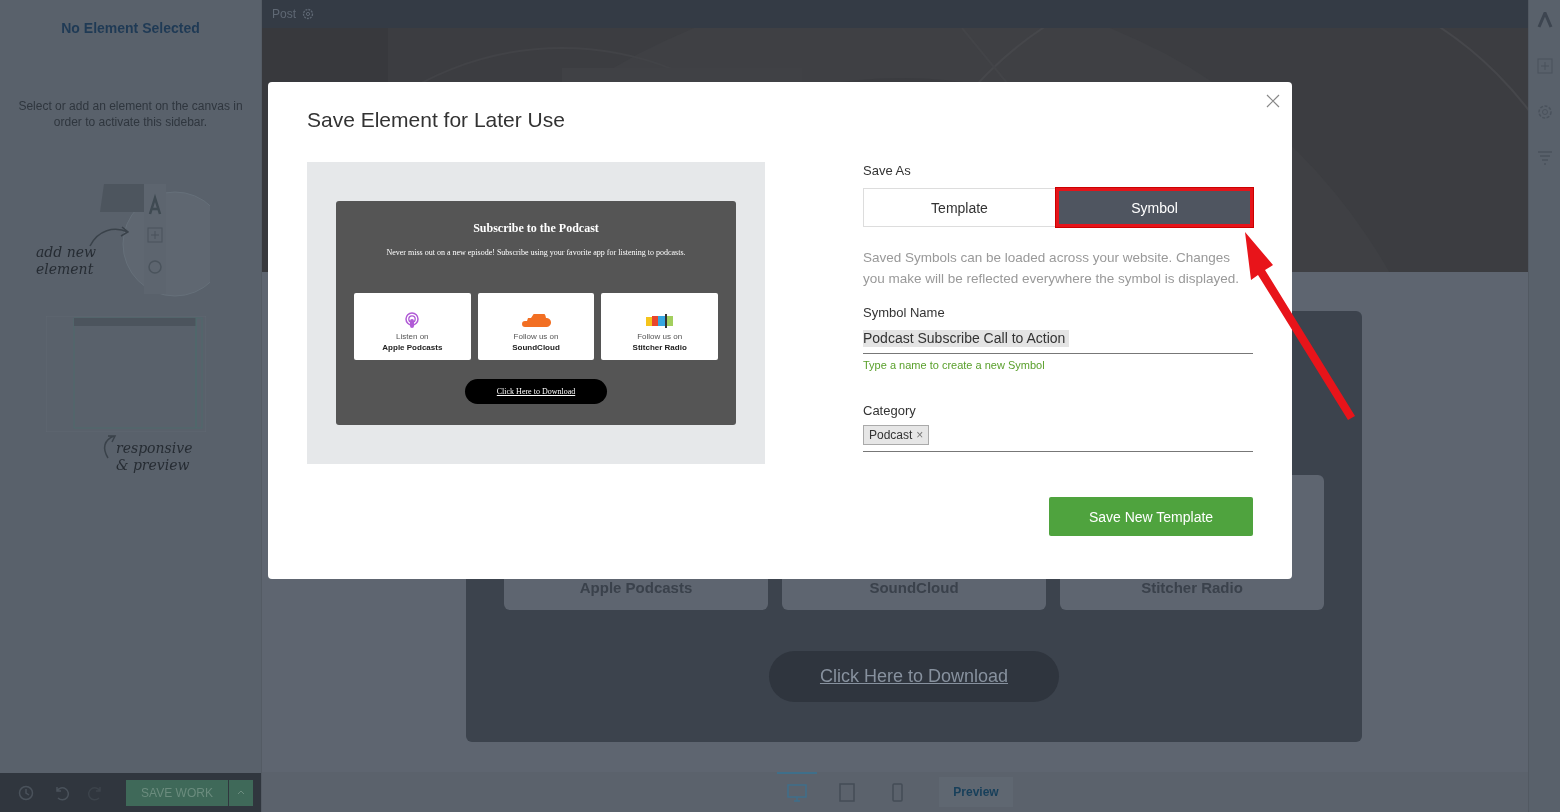  Describe the element at coordinates (1273, 101) in the screenshot. I see `close-icon` at that location.